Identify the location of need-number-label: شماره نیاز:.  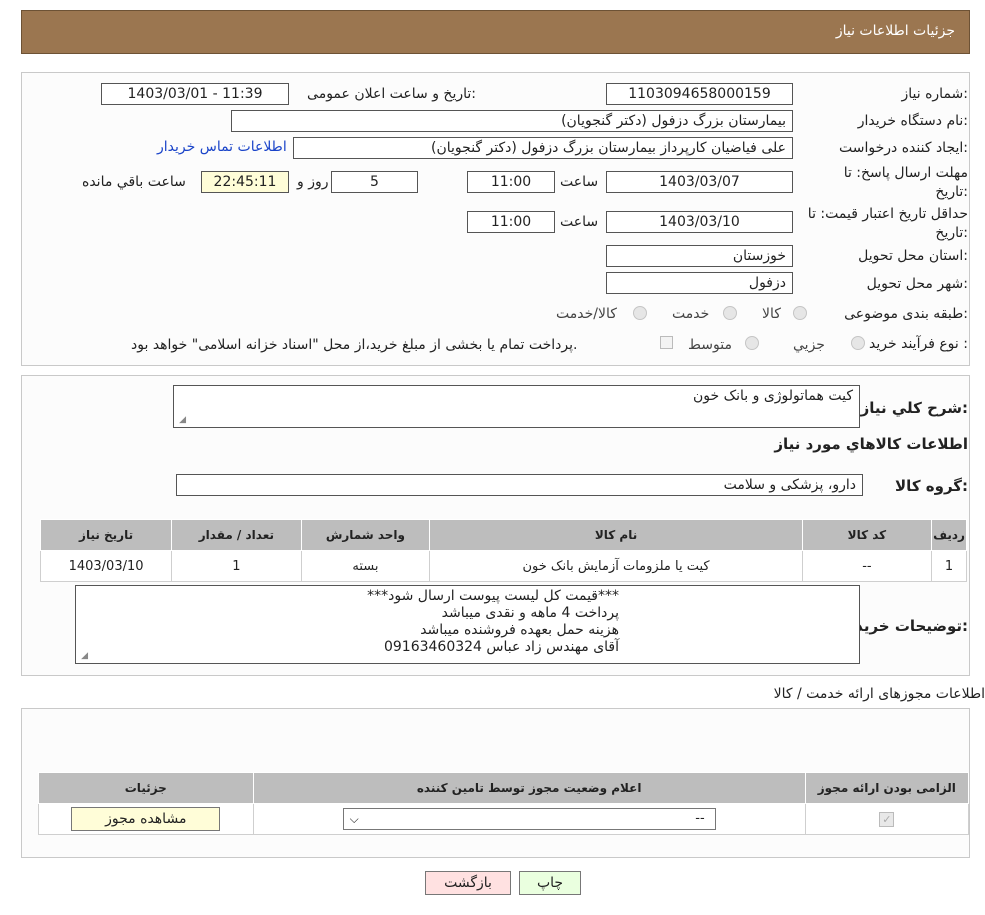
(934, 94).